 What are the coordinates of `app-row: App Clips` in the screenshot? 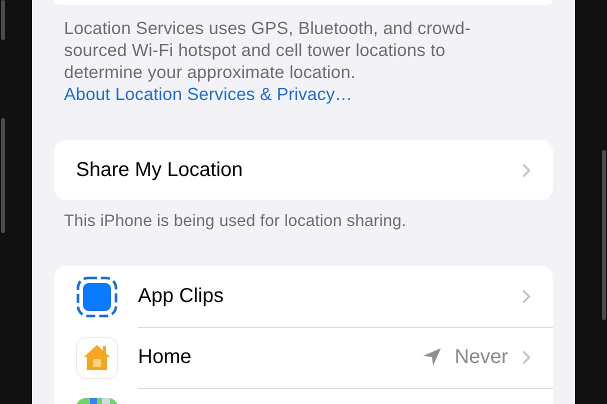 It's located at (303, 296).